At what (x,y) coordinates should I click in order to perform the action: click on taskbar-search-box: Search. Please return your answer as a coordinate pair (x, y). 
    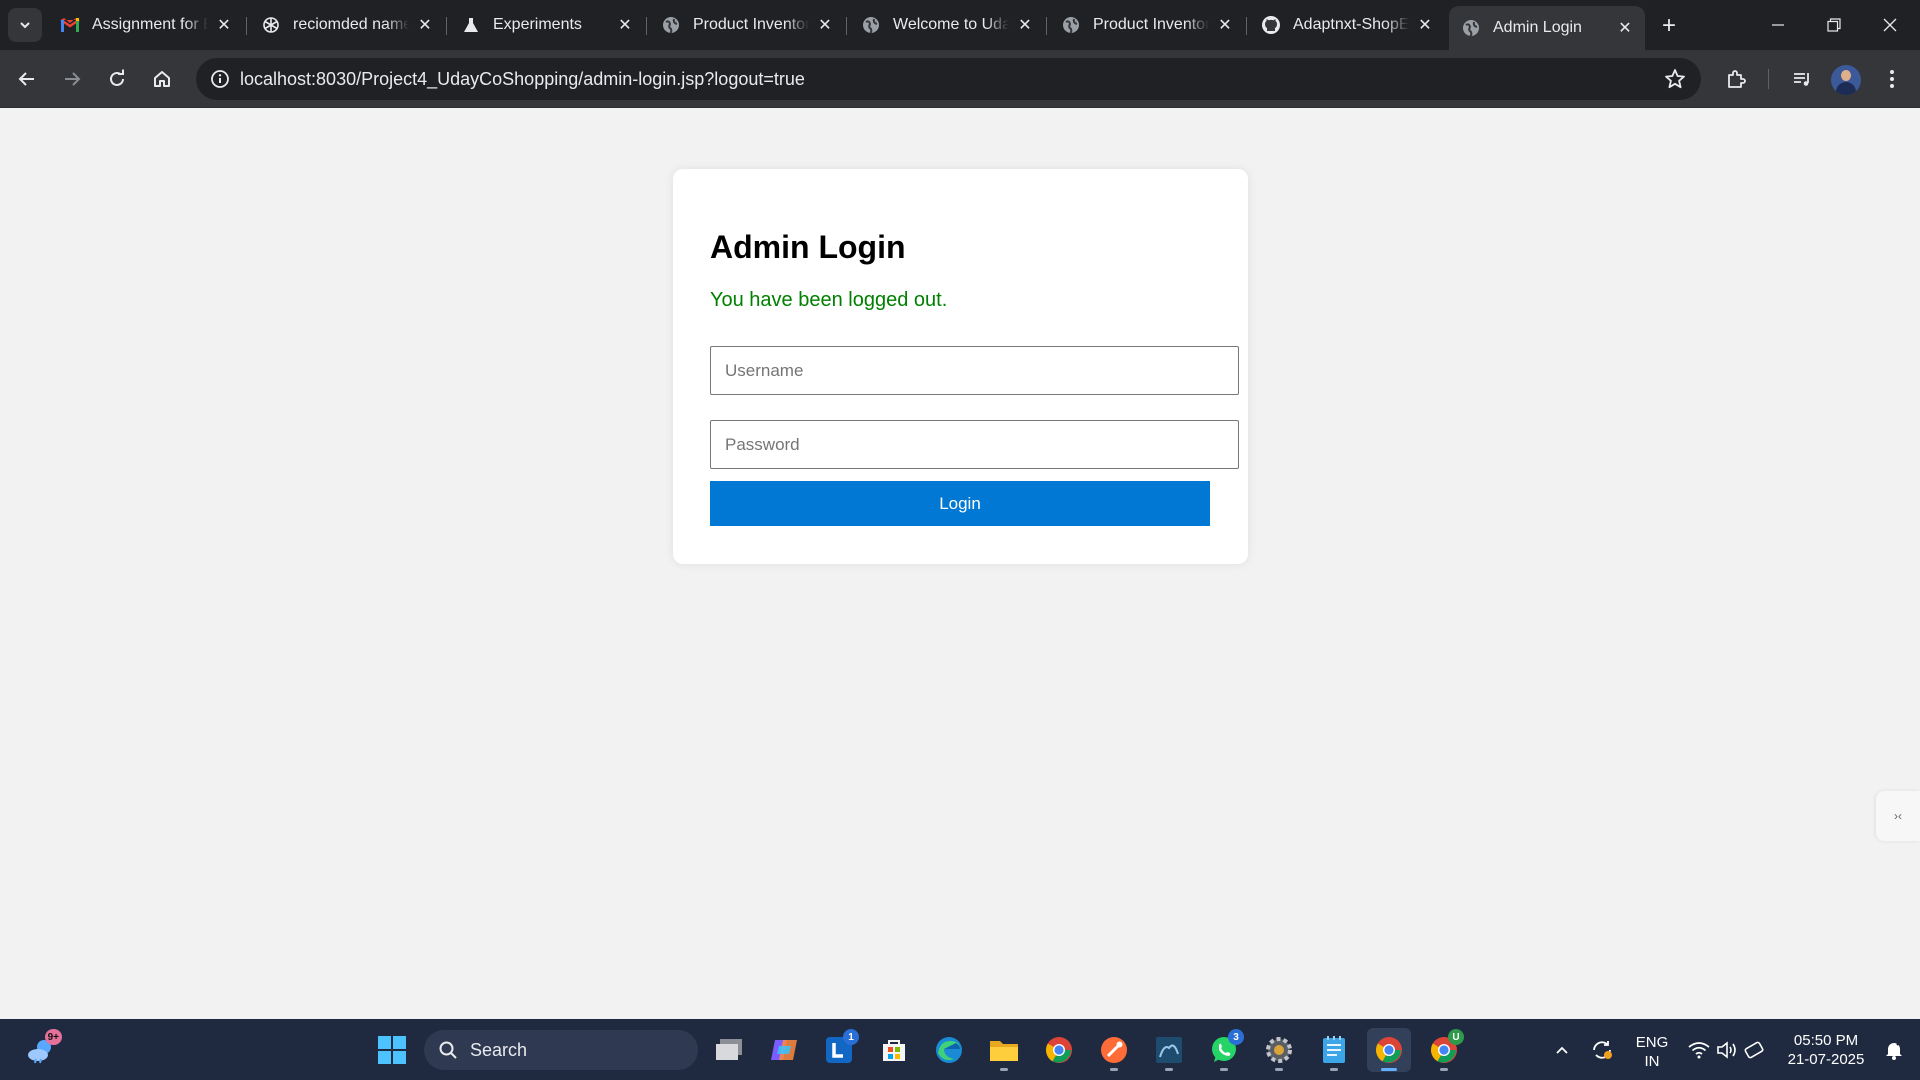
    Looking at the image, I should click on (561, 1050).